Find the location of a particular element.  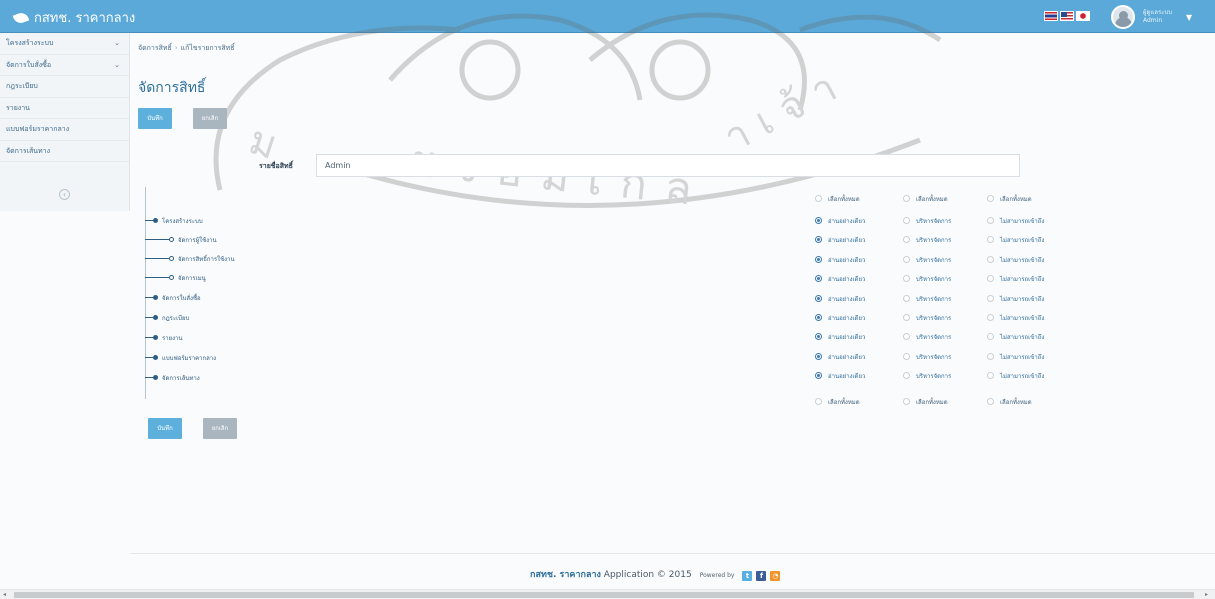

tree-node: แบบฟอร์มราคากลาง is located at coordinates (180, 359).